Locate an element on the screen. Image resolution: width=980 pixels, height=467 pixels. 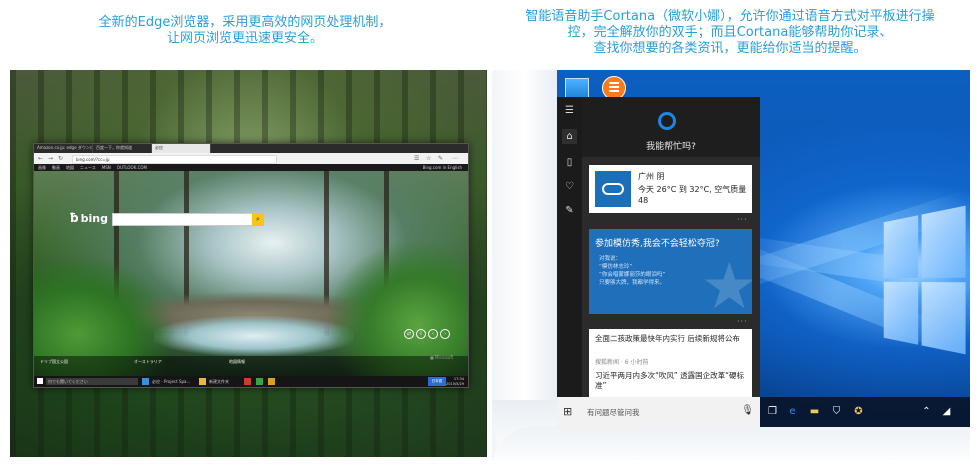
caption-right-line-3: 查找你想要的各类资讯，更能给你适当的提醒。 is located at coordinates (730, 48).